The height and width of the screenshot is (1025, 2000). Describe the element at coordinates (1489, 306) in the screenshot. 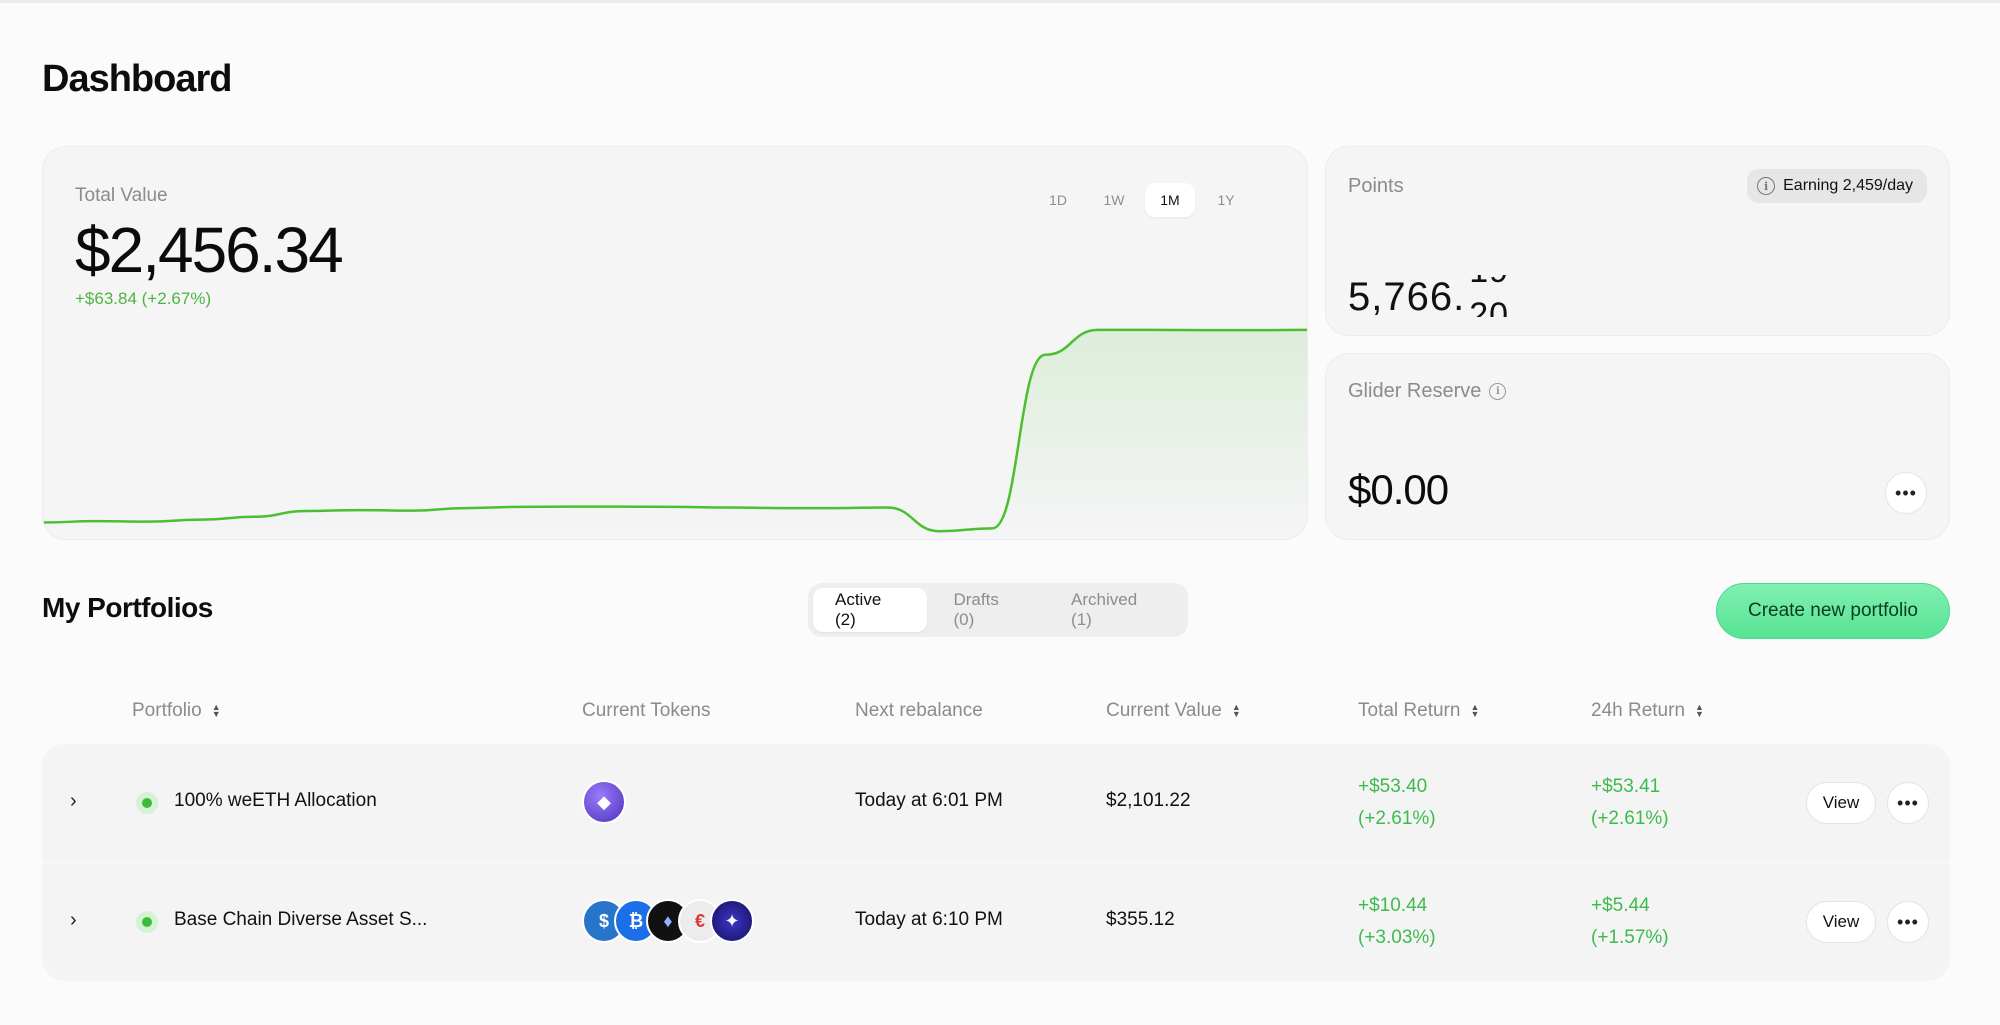

I see `points-roller-bottom: 20` at that location.